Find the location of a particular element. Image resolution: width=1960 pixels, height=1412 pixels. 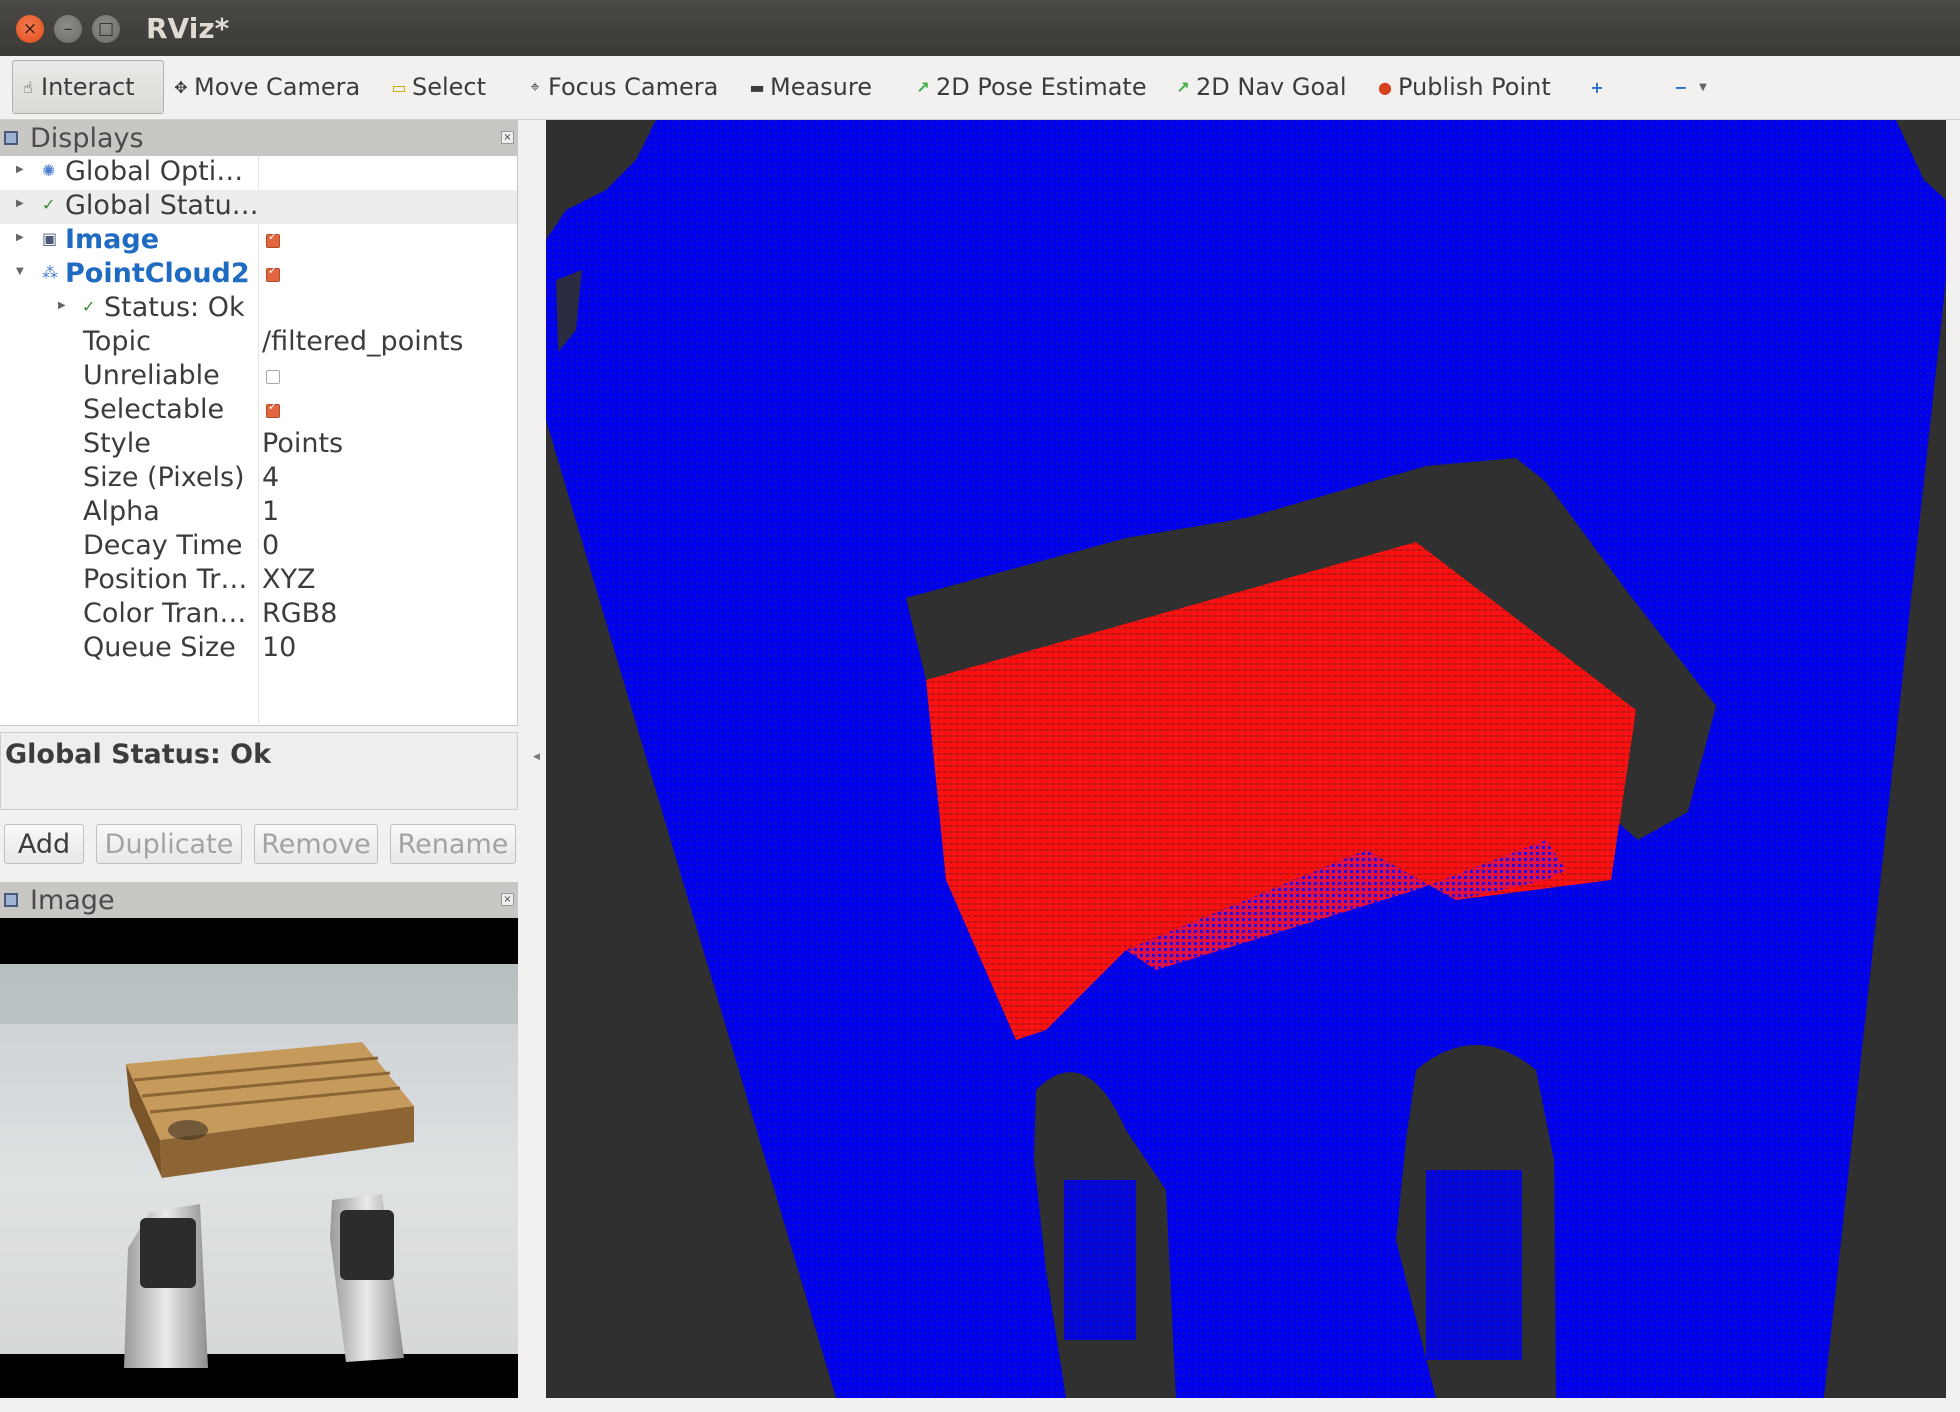

focus-camera-tool-button: ⌖ Focus Camera is located at coordinates (622, 87).